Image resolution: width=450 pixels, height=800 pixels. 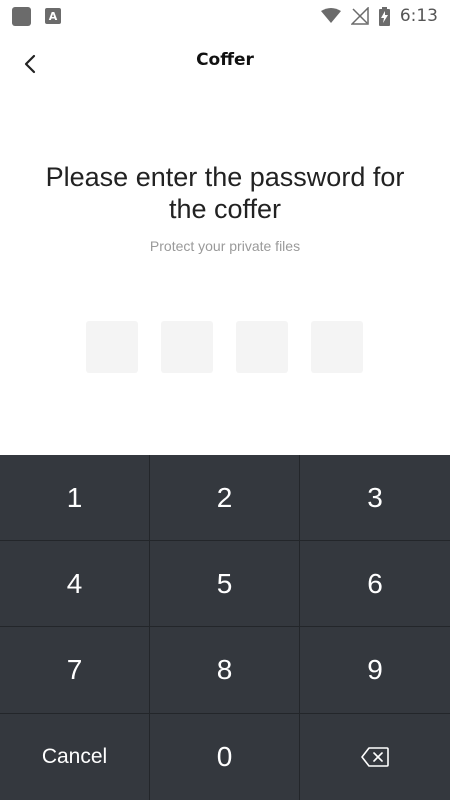 What do you see at coordinates (75, 757) in the screenshot?
I see `cancel-button: Cancel` at bounding box center [75, 757].